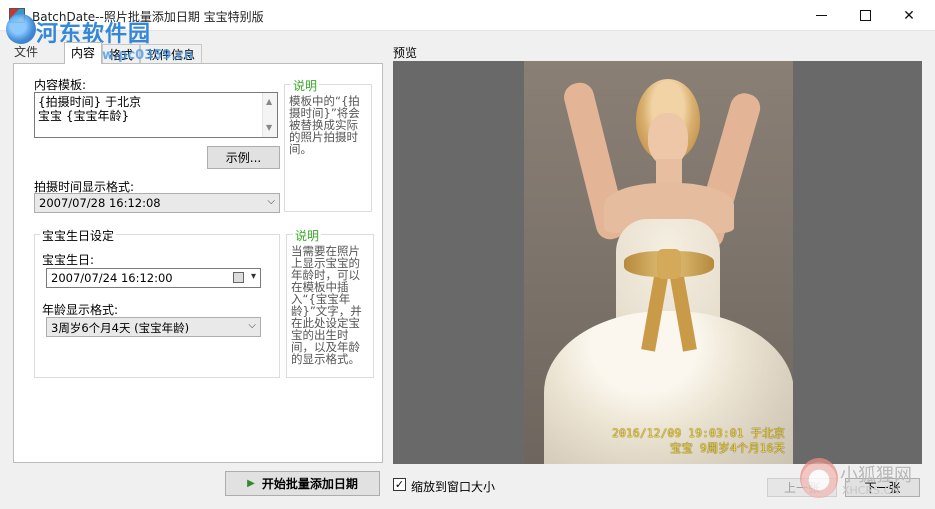 The image size is (935, 509). I want to click on note1-text: 模板中的“{拍摄时间}”将会被替换成实际的照片拍摄时间。, so click(324, 125).